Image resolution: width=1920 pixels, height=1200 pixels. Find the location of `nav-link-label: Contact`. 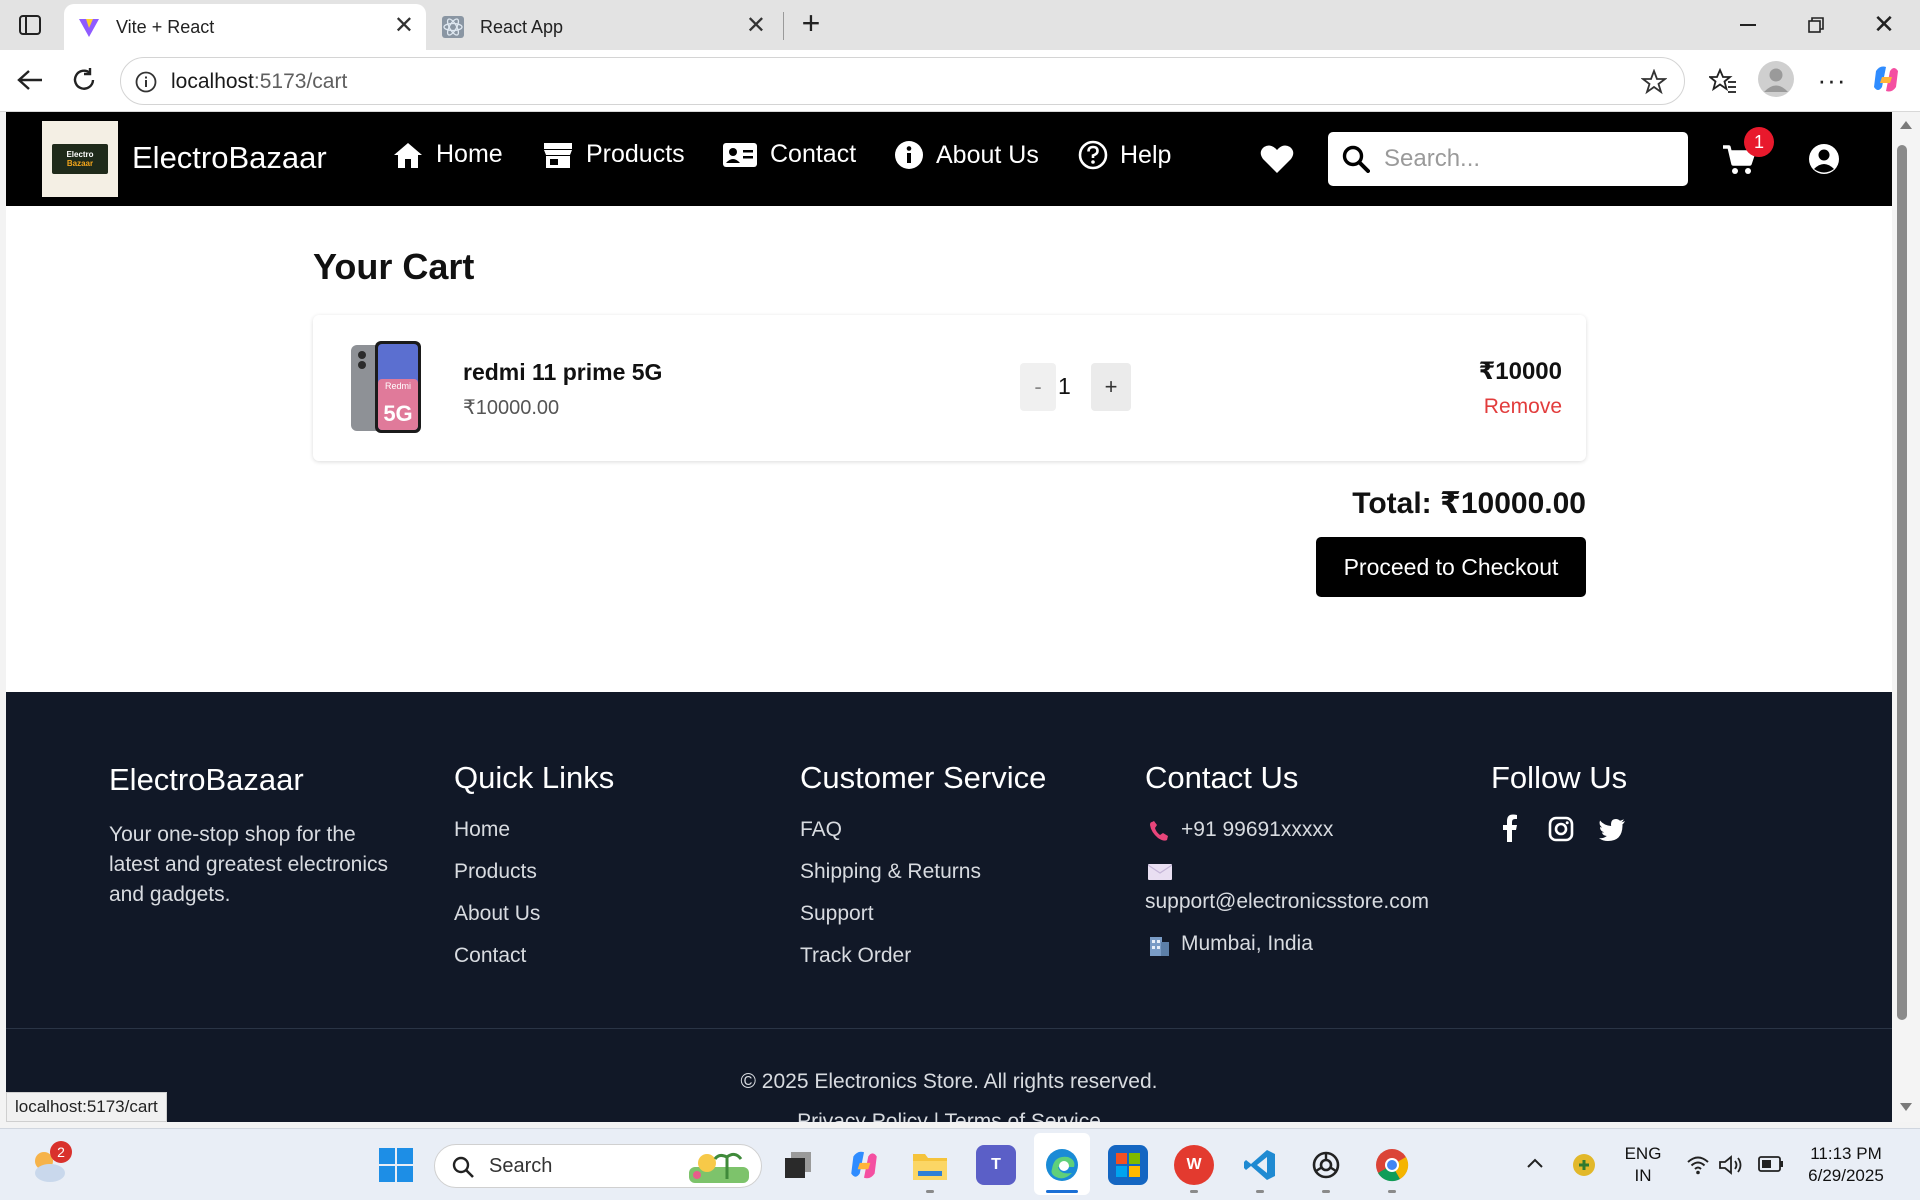

nav-link-label: Contact is located at coordinates (813, 154).